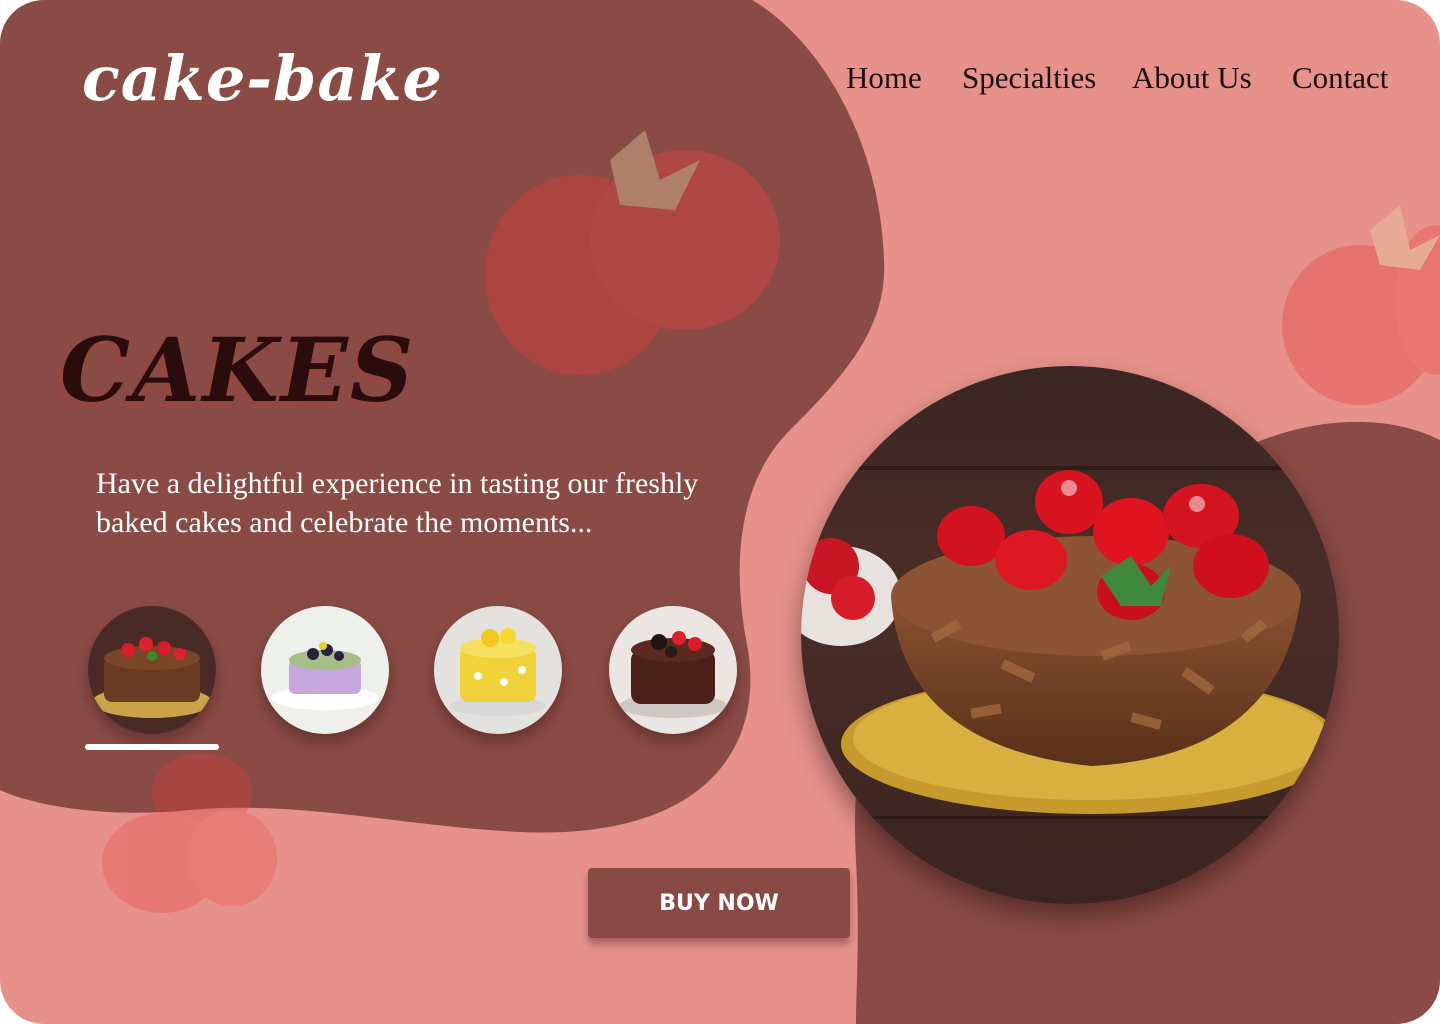 The image size is (1440, 1024). I want to click on nav-link-home: Home, so click(884, 78).